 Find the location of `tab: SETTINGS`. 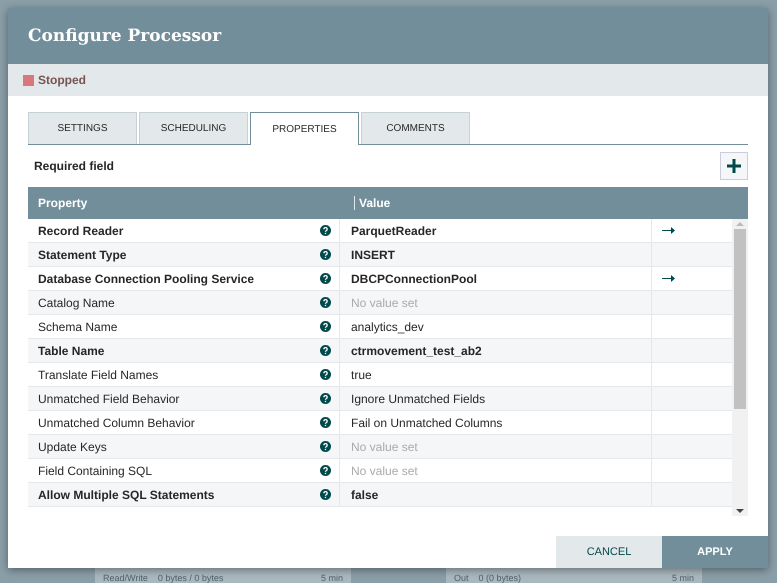

tab: SETTINGS is located at coordinates (82, 128).